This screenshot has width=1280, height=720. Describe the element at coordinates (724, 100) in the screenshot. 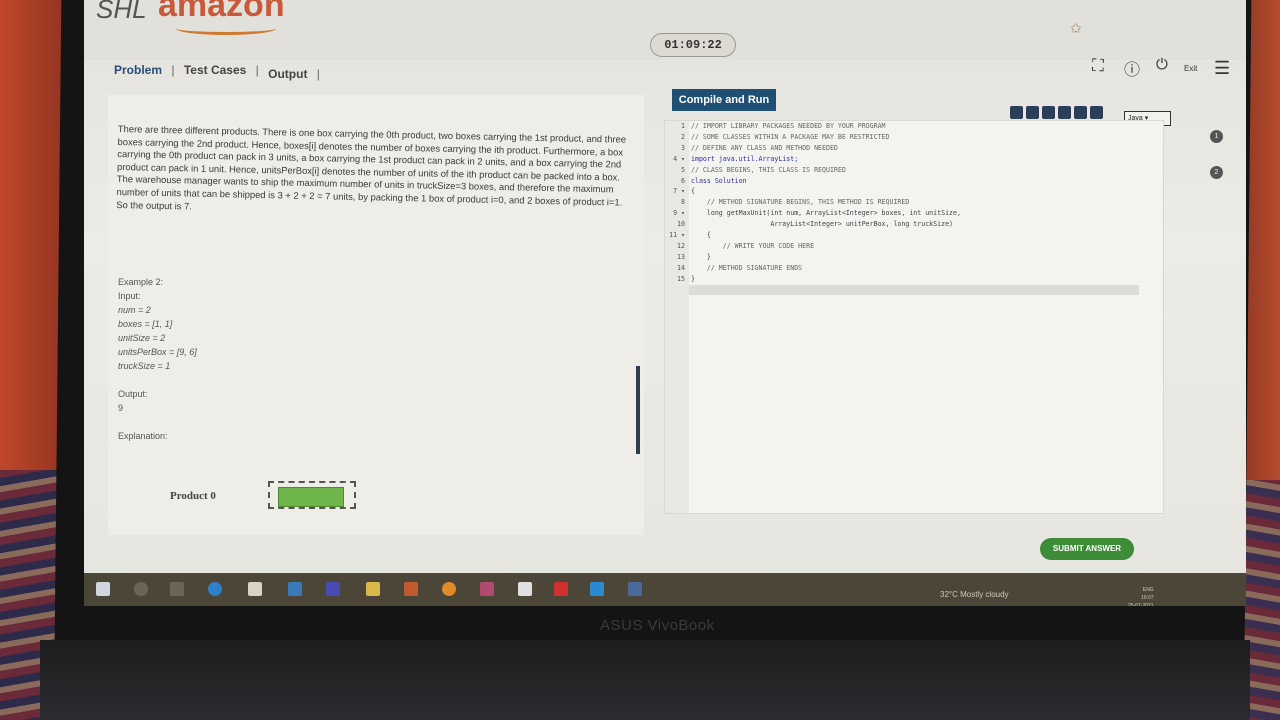

I see `compile-and-run-button: Compile and Run` at that location.